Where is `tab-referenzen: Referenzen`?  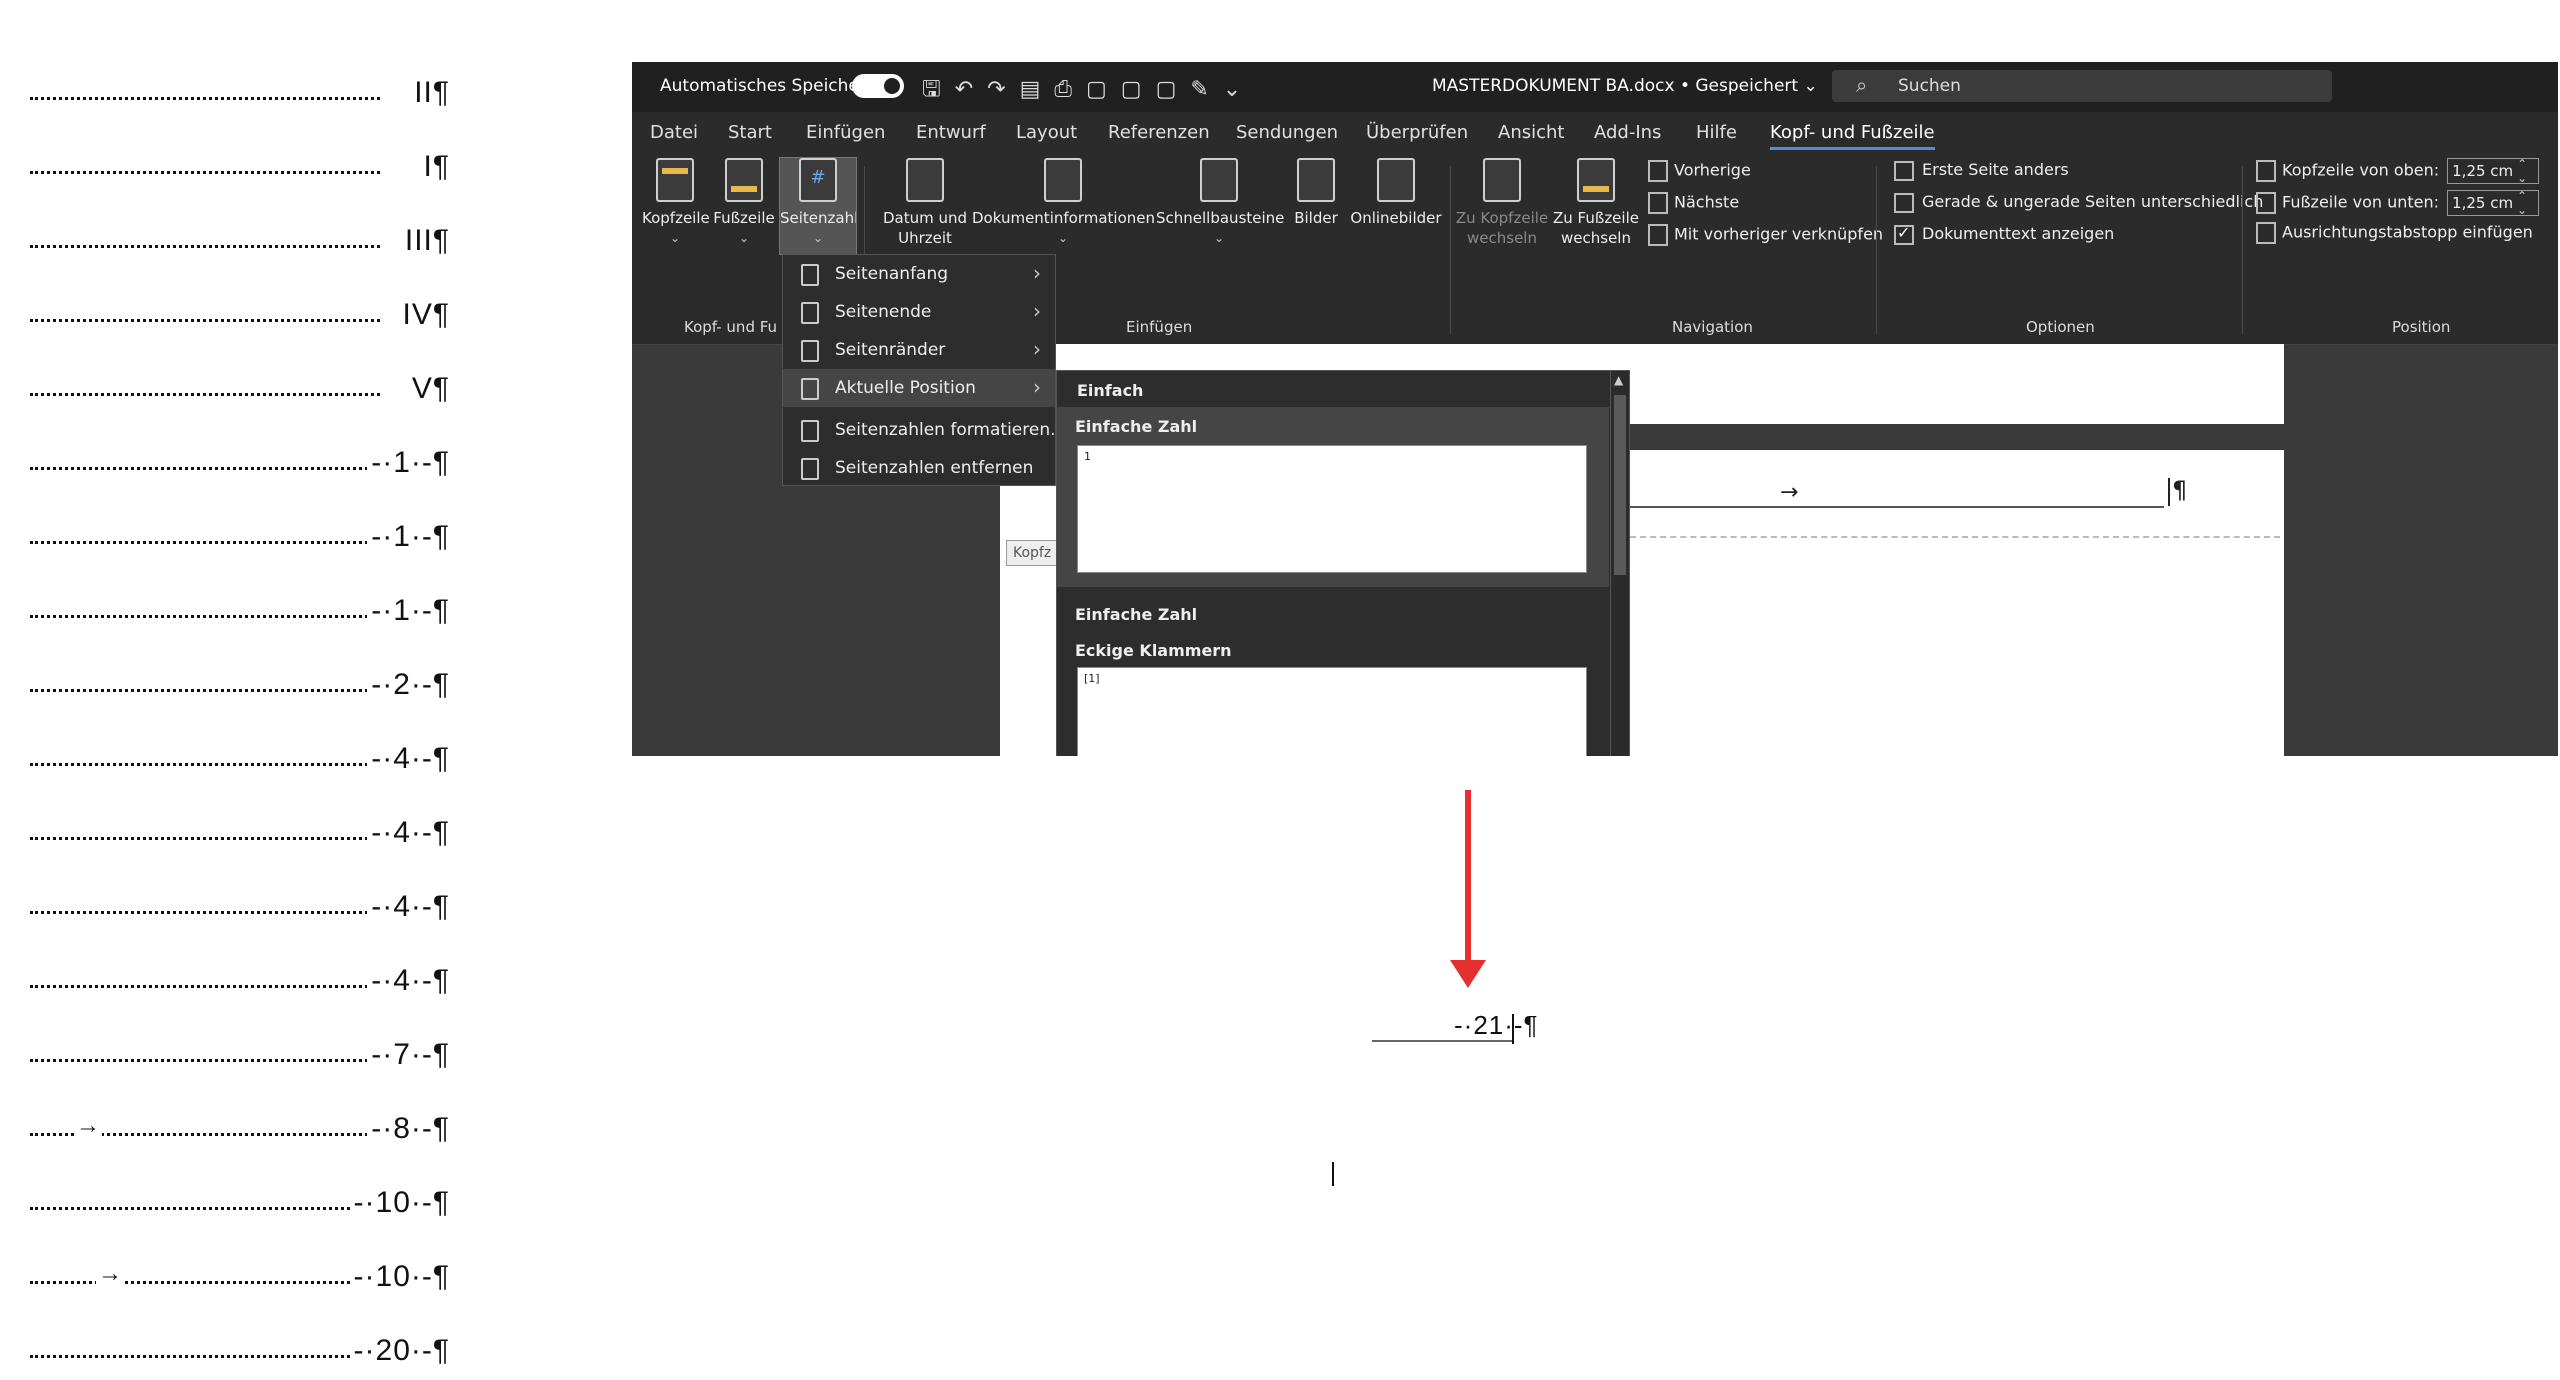 tab-referenzen: Referenzen is located at coordinates (1159, 132).